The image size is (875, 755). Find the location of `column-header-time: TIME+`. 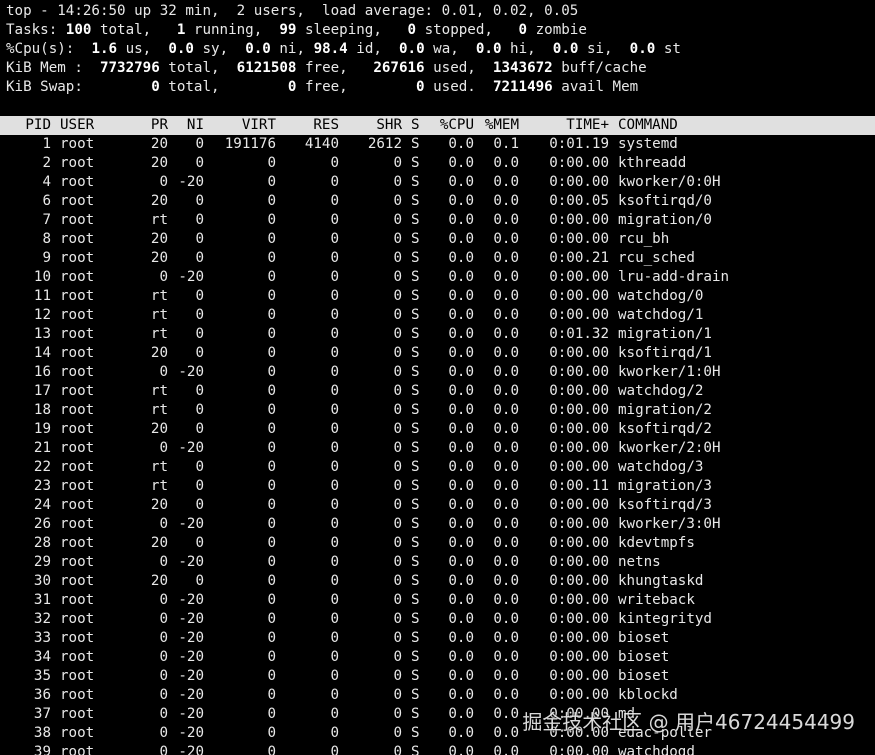

column-header-time: TIME+ is located at coordinates (587, 125).